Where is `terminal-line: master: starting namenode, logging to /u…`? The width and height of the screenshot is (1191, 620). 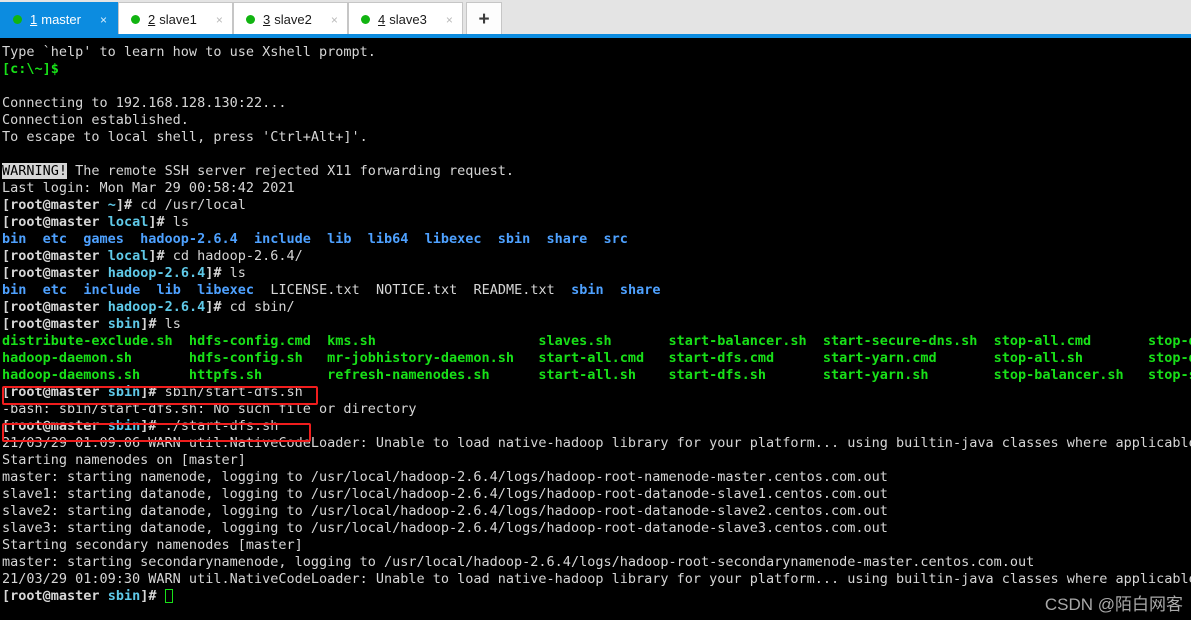 terminal-line: master: starting namenode, logging to /u… is located at coordinates (445, 477).